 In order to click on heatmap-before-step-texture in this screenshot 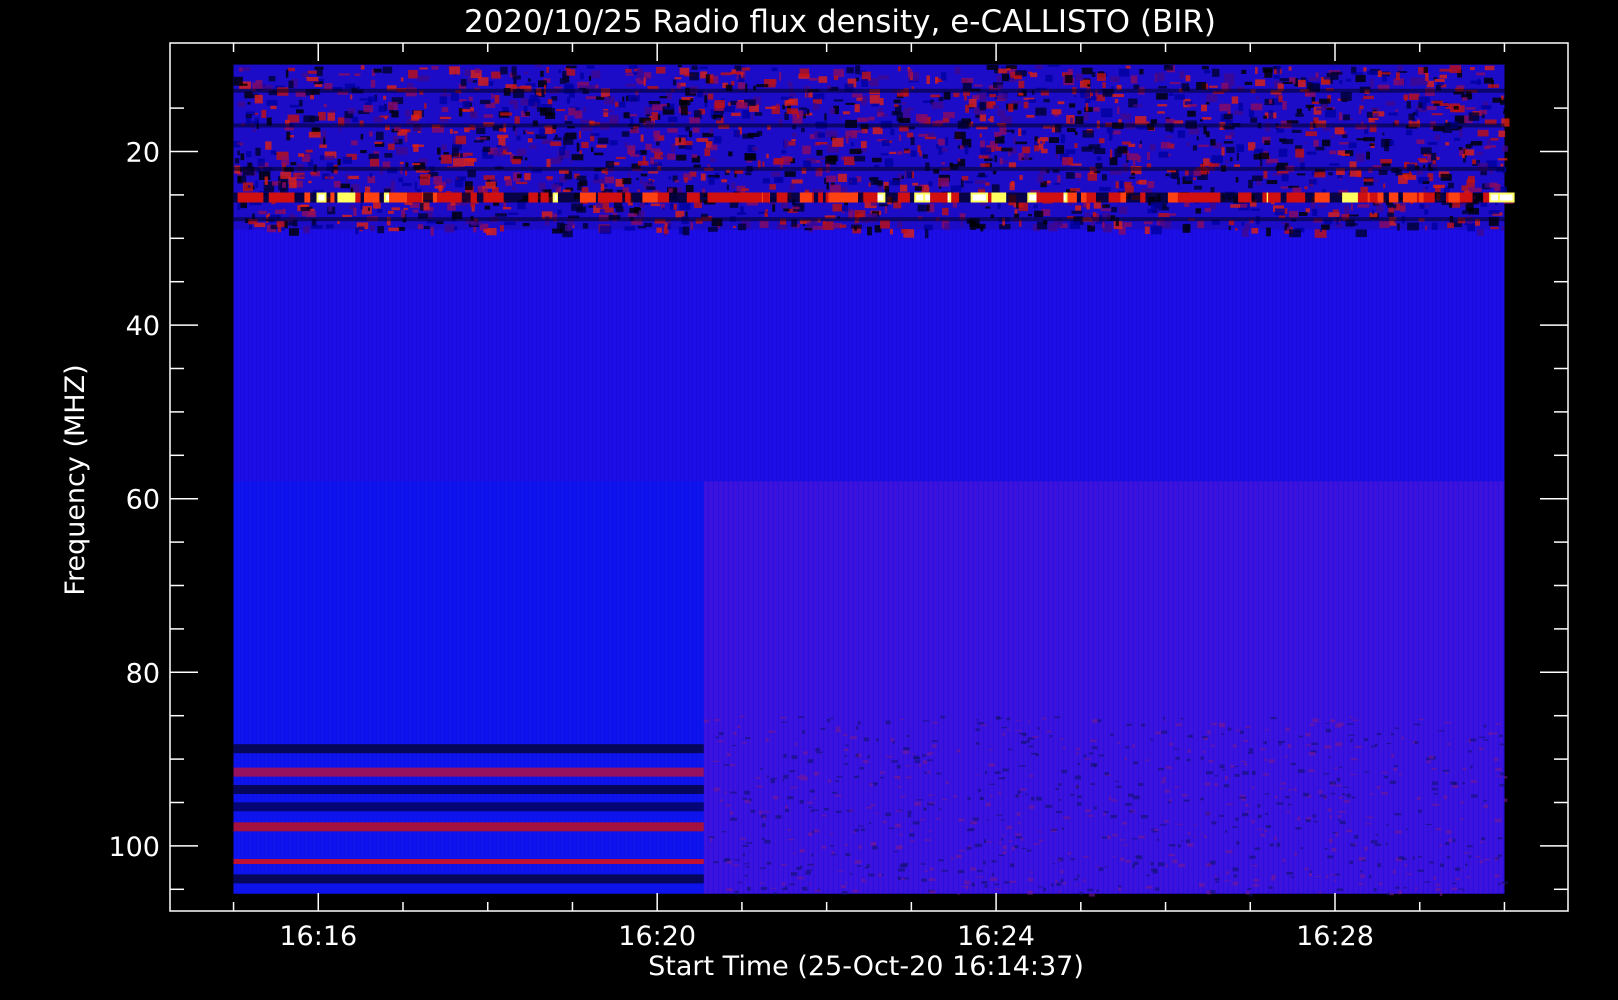, I will do `click(468, 687)`.